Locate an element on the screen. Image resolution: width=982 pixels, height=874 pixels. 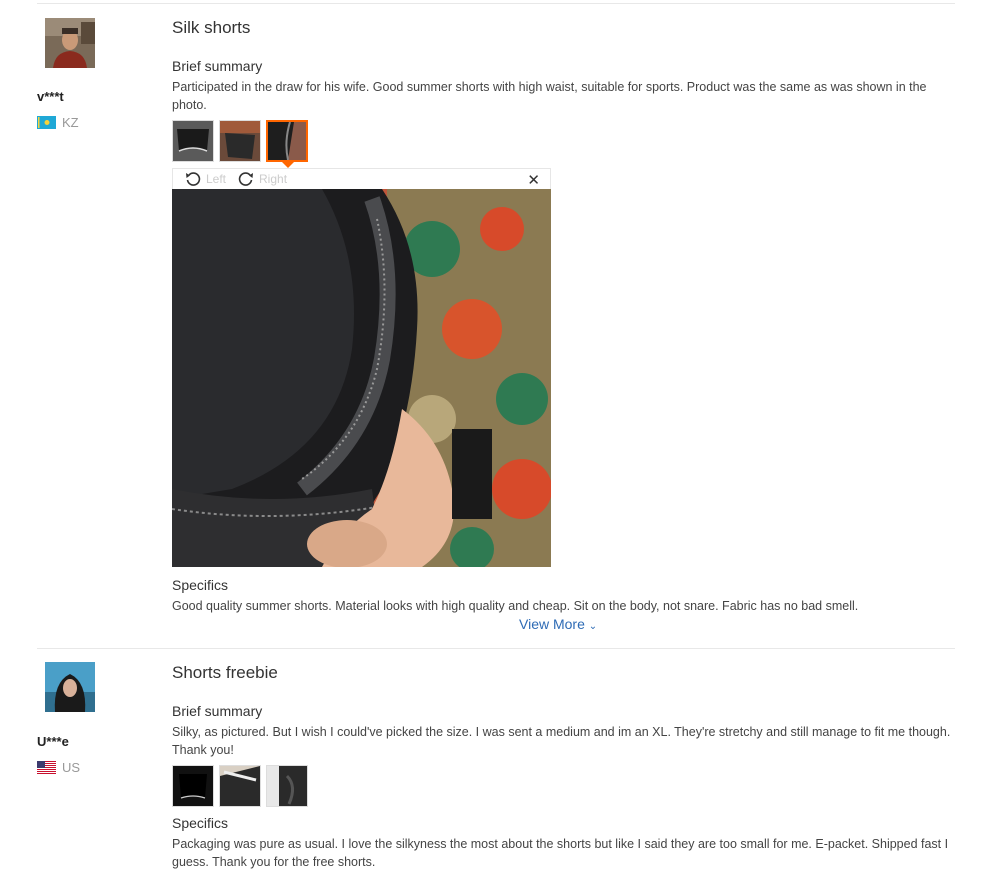
review-title: Shorts freebie is located at coordinates (225, 672).